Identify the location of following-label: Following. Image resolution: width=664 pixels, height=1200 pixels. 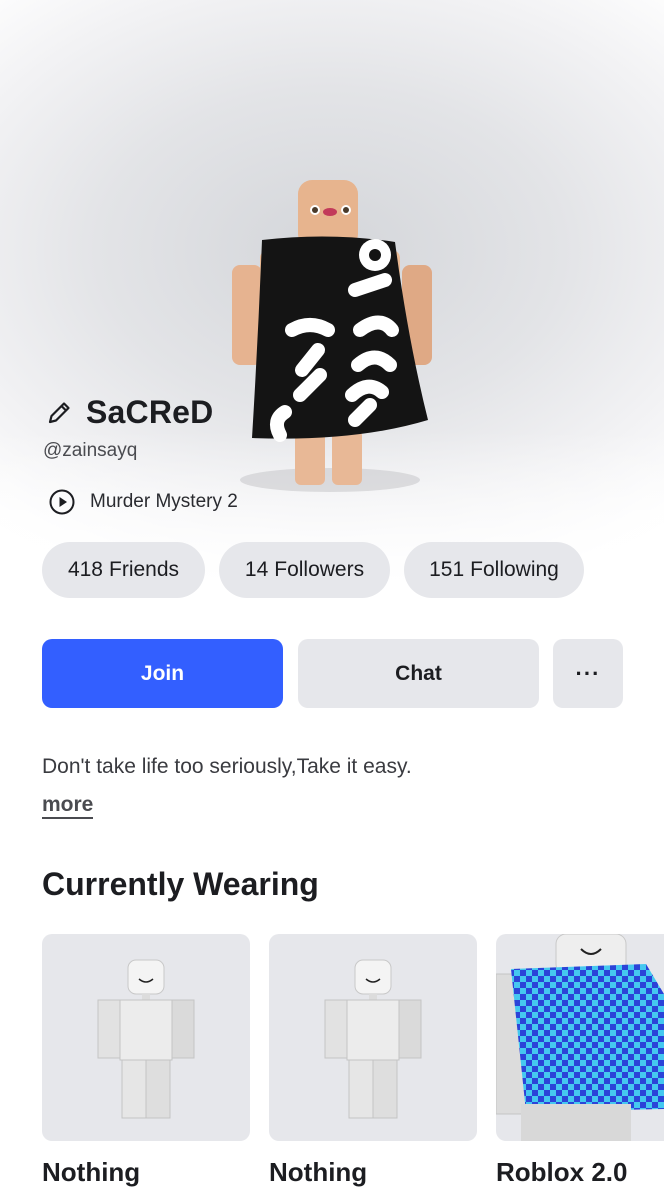
(514, 569).